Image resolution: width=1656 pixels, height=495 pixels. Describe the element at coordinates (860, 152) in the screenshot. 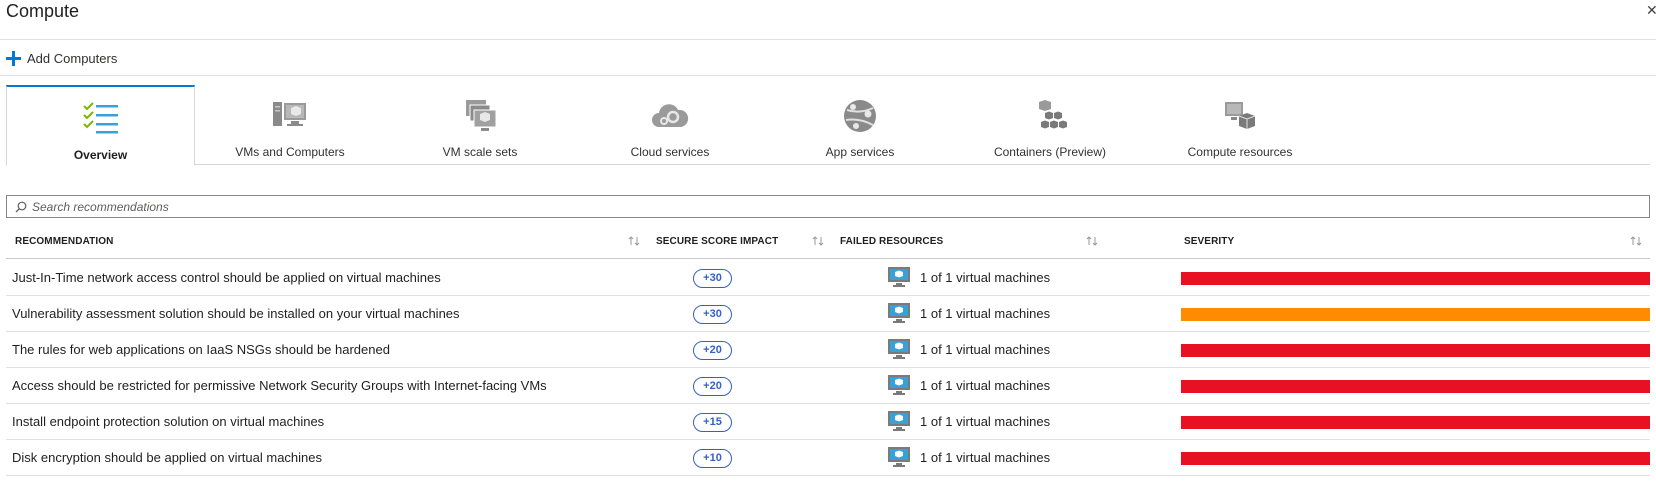

I see `tab-label: App services` at that location.